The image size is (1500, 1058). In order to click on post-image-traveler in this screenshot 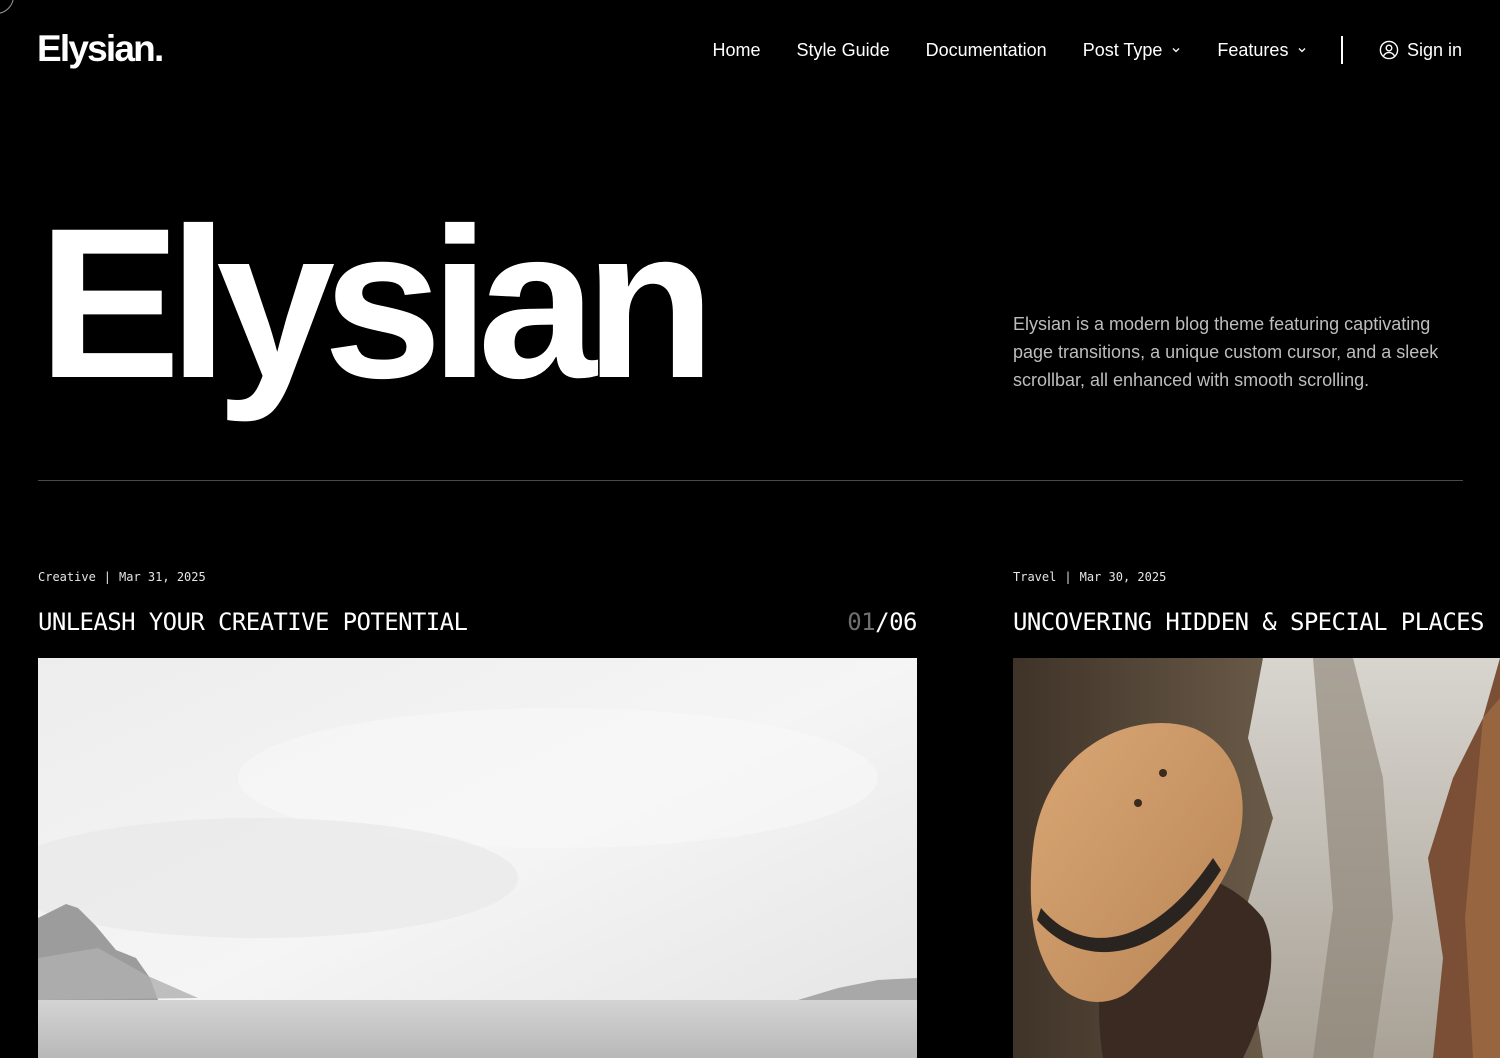, I will do `click(1256, 858)`.